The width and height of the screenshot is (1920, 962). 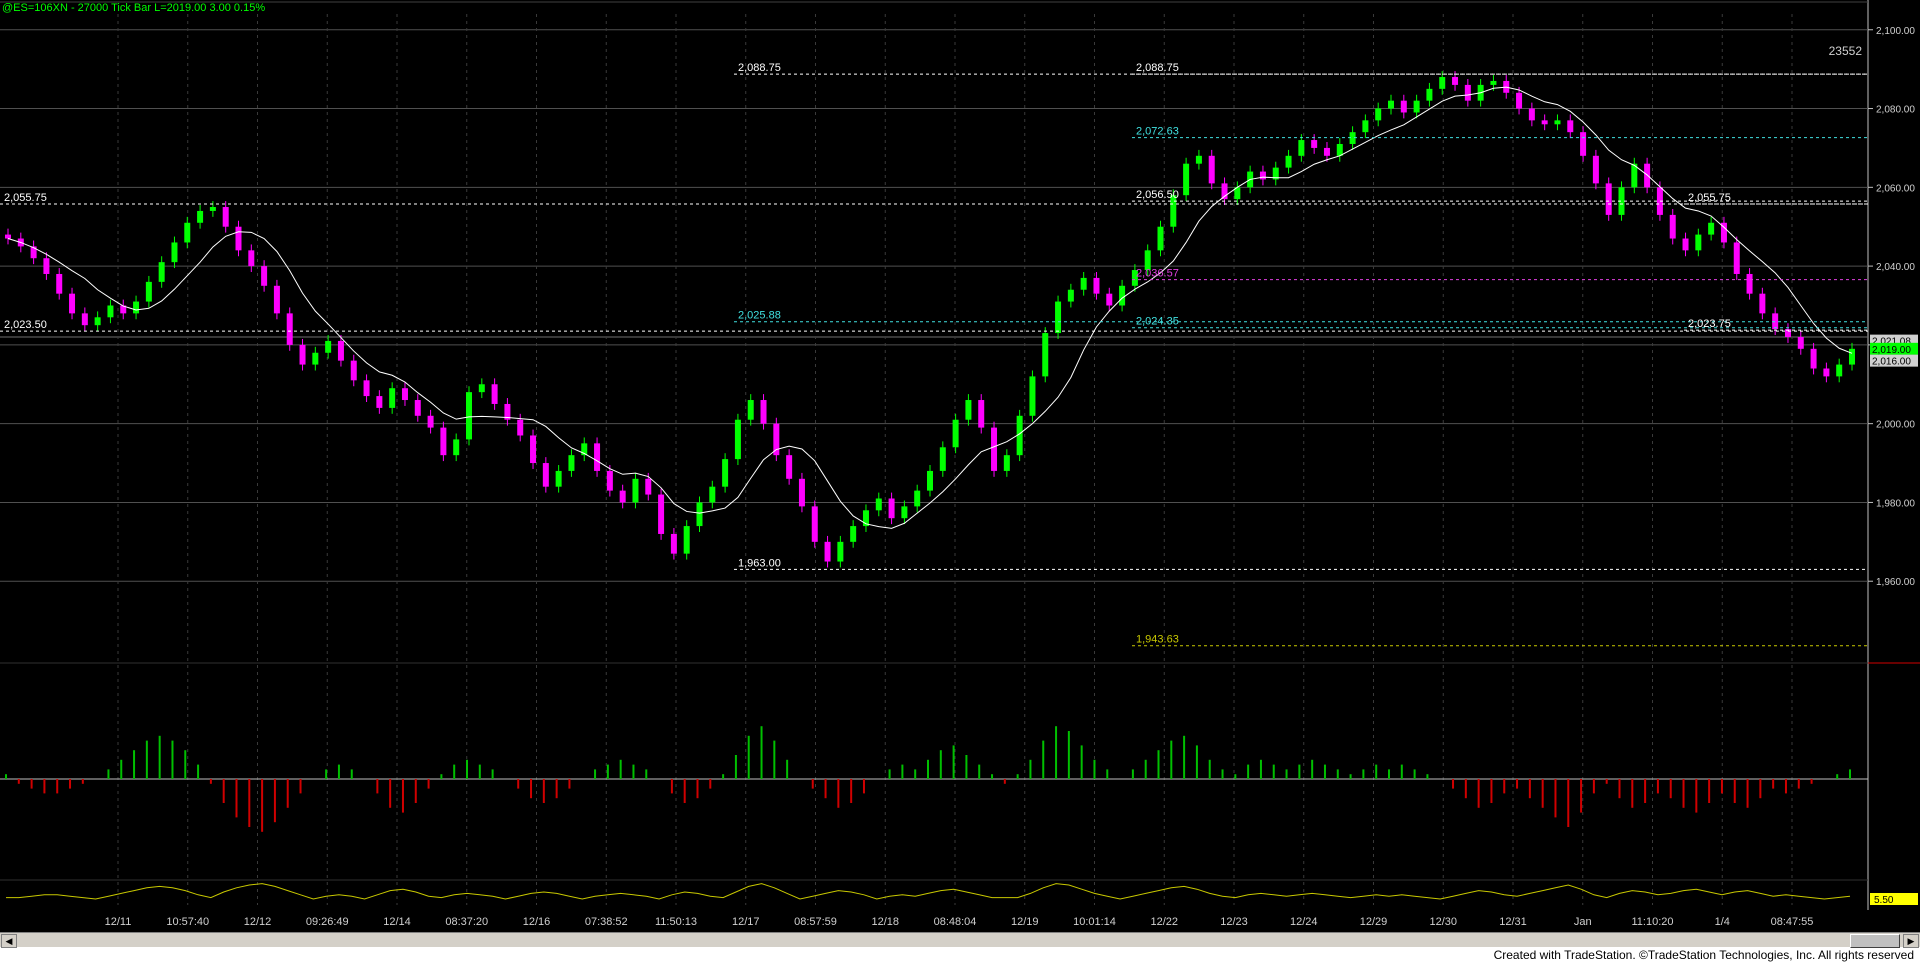 I want to click on y-tick-label: 2,080.00, so click(x=1895, y=110).